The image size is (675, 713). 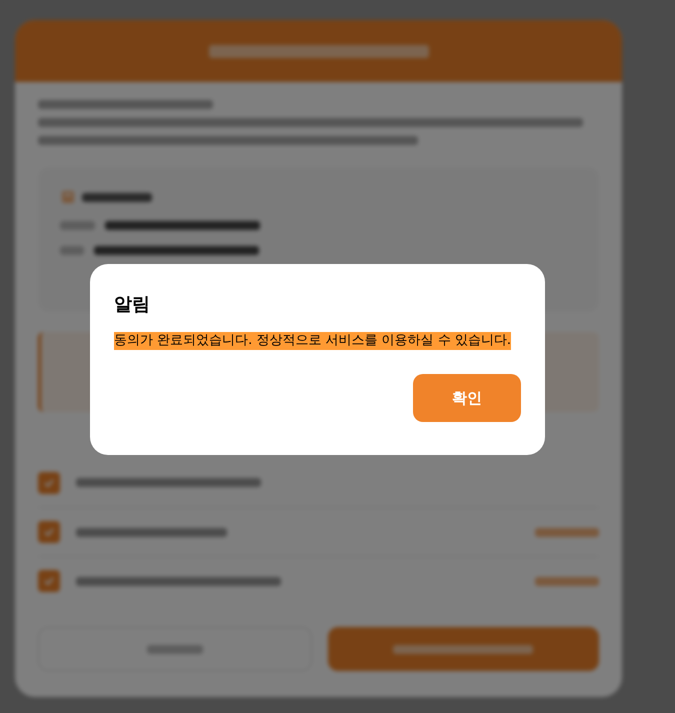 I want to click on alert-message: 동의가 완료되었습니다. 정상적으로 서비스를 이용하실 수 있습니다., so click(x=313, y=341).